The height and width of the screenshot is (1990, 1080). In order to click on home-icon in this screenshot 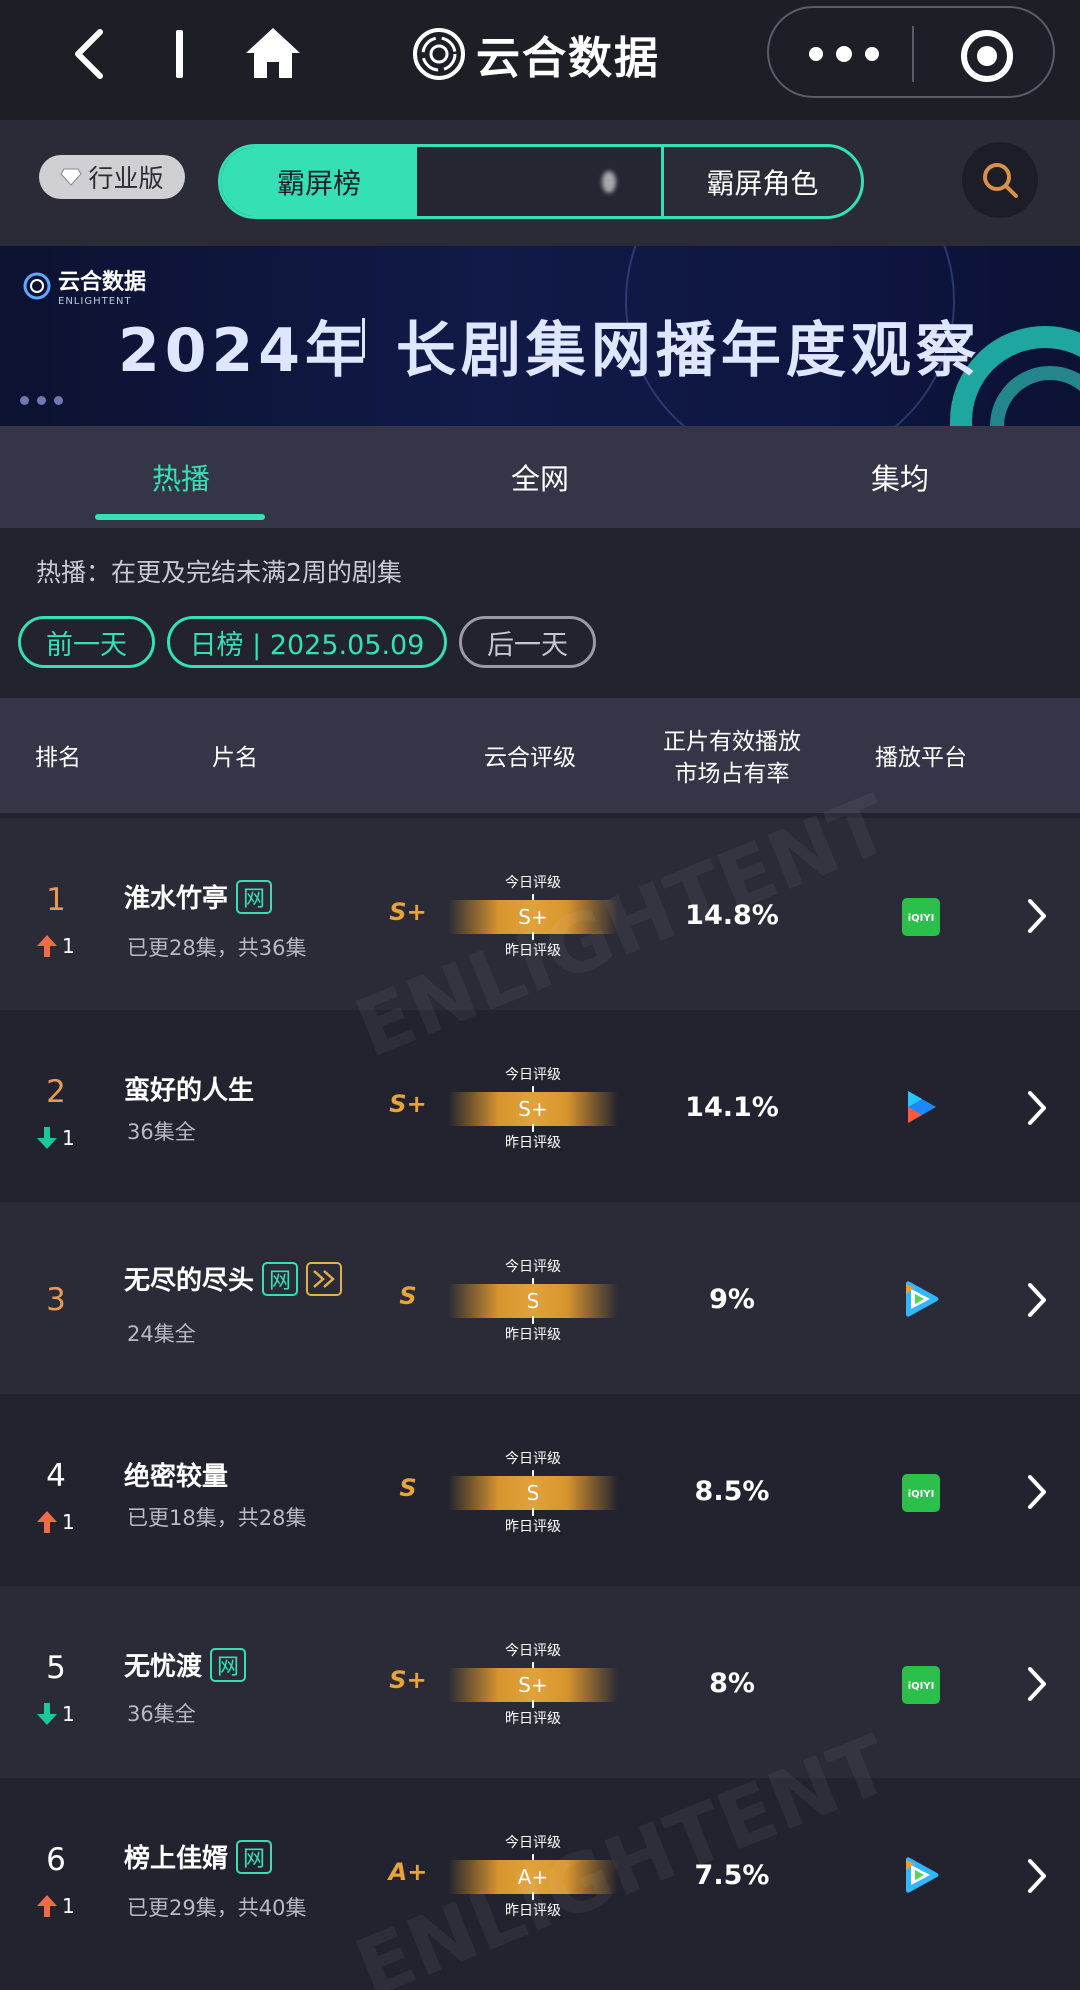, I will do `click(273, 53)`.